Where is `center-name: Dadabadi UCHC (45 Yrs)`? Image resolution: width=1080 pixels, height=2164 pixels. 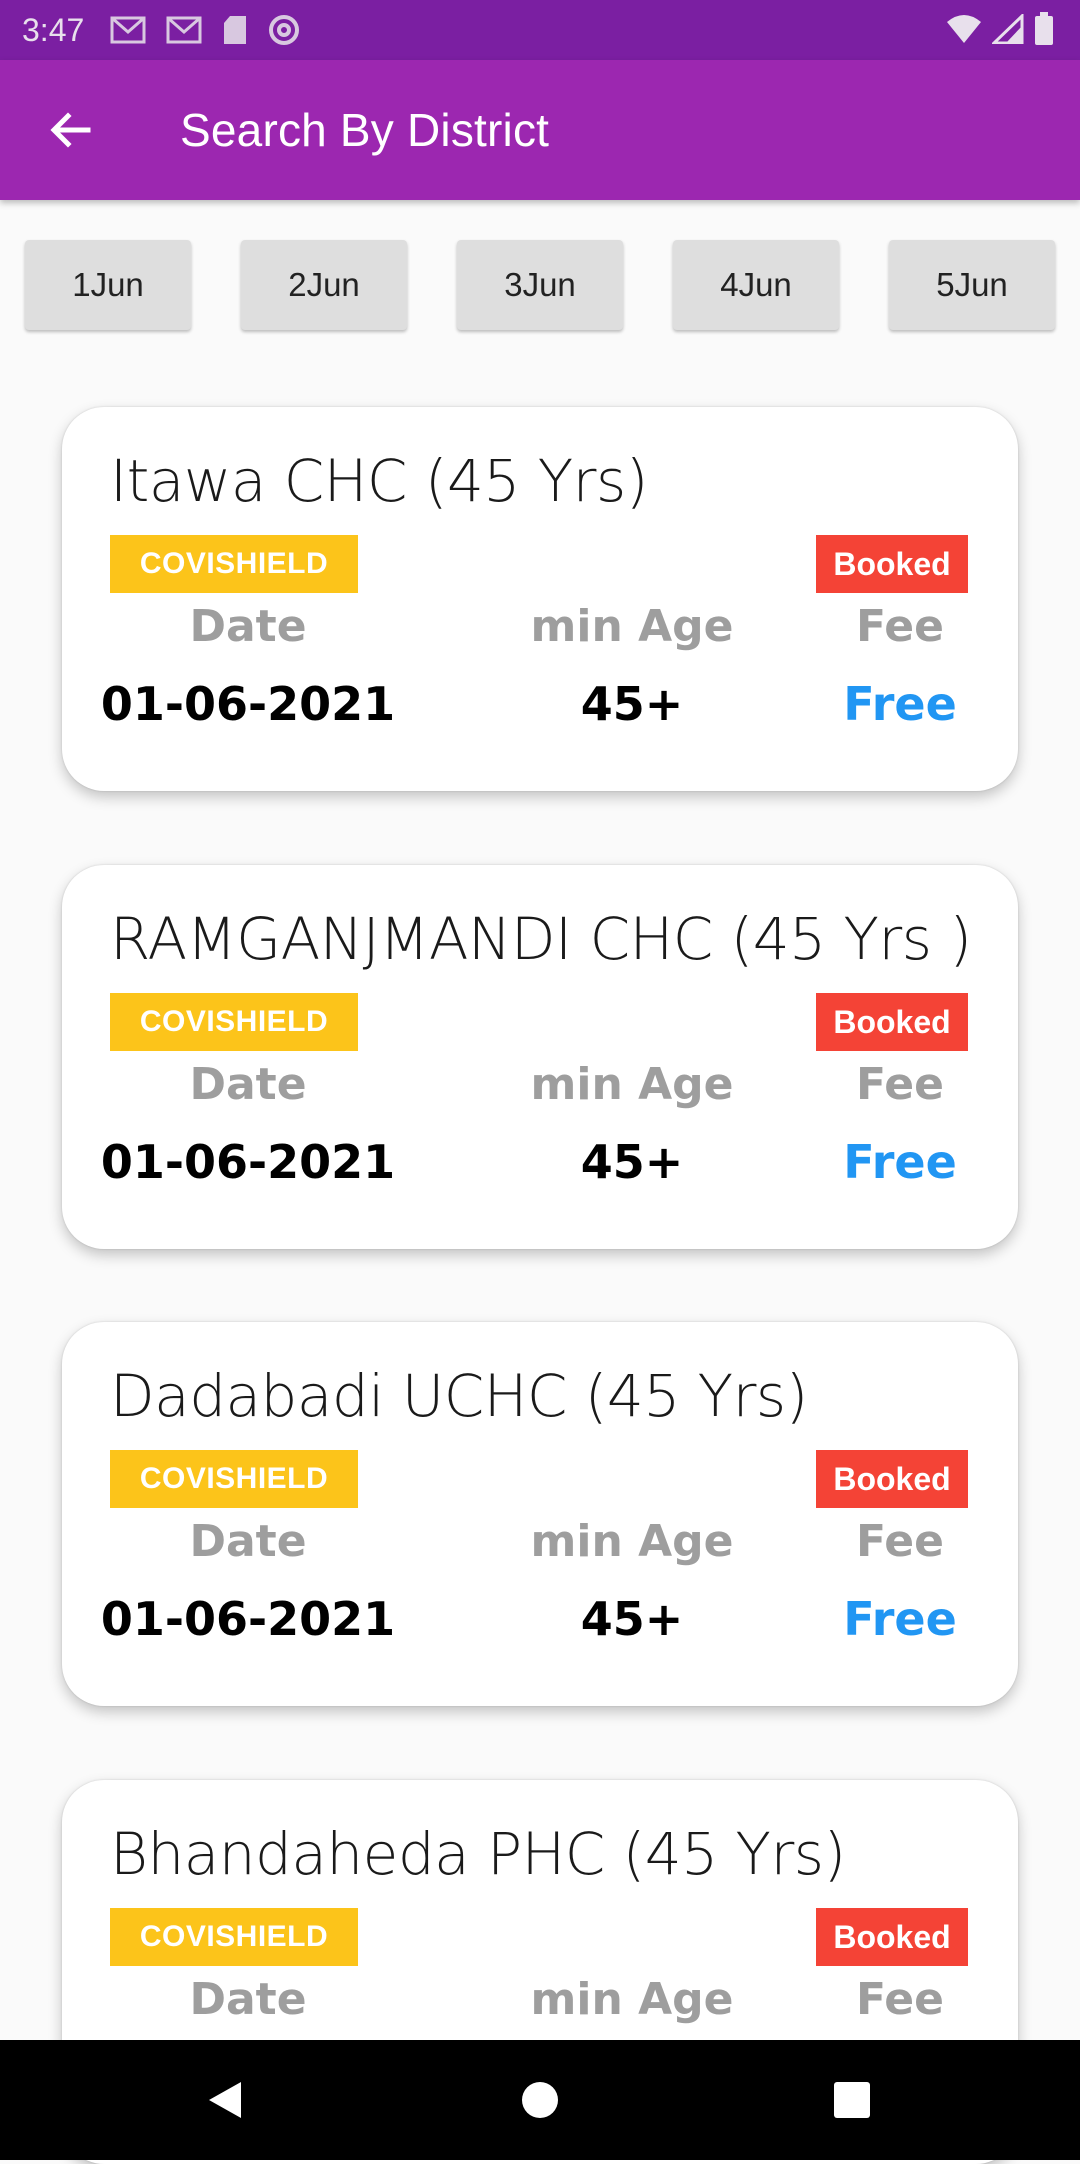
center-name: Dadabadi UCHC (45 Yrs) is located at coordinates (459, 1396).